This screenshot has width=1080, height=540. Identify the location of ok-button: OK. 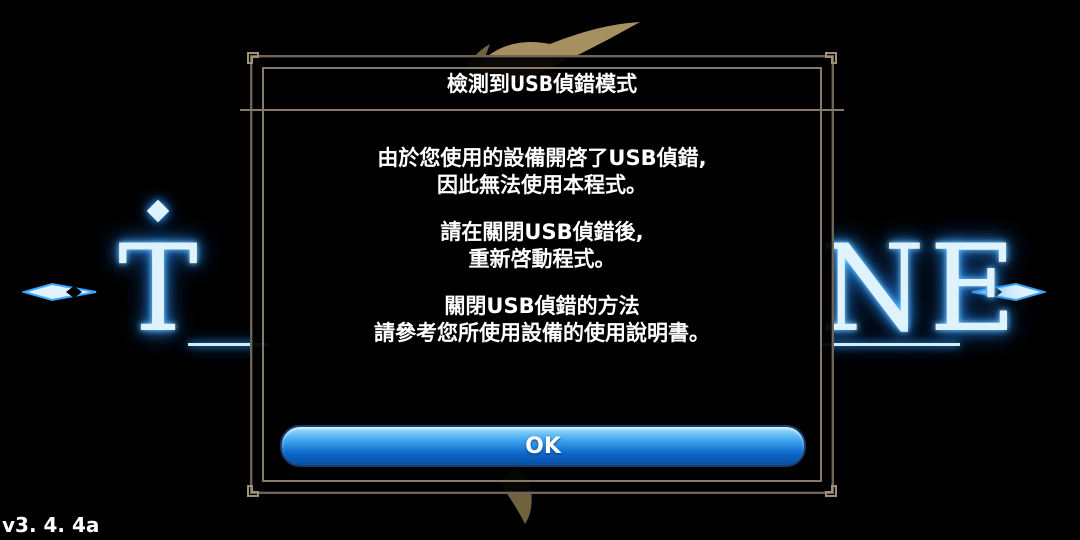
(543, 446).